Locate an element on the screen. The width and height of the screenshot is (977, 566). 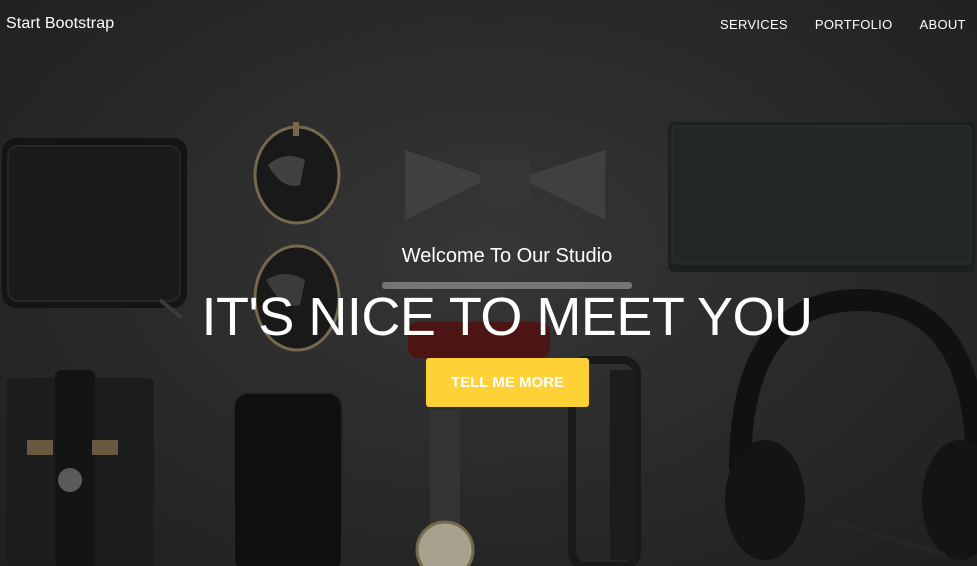
hero-heading: IT'S NICE TO MEET YOU is located at coordinates (507, 317).